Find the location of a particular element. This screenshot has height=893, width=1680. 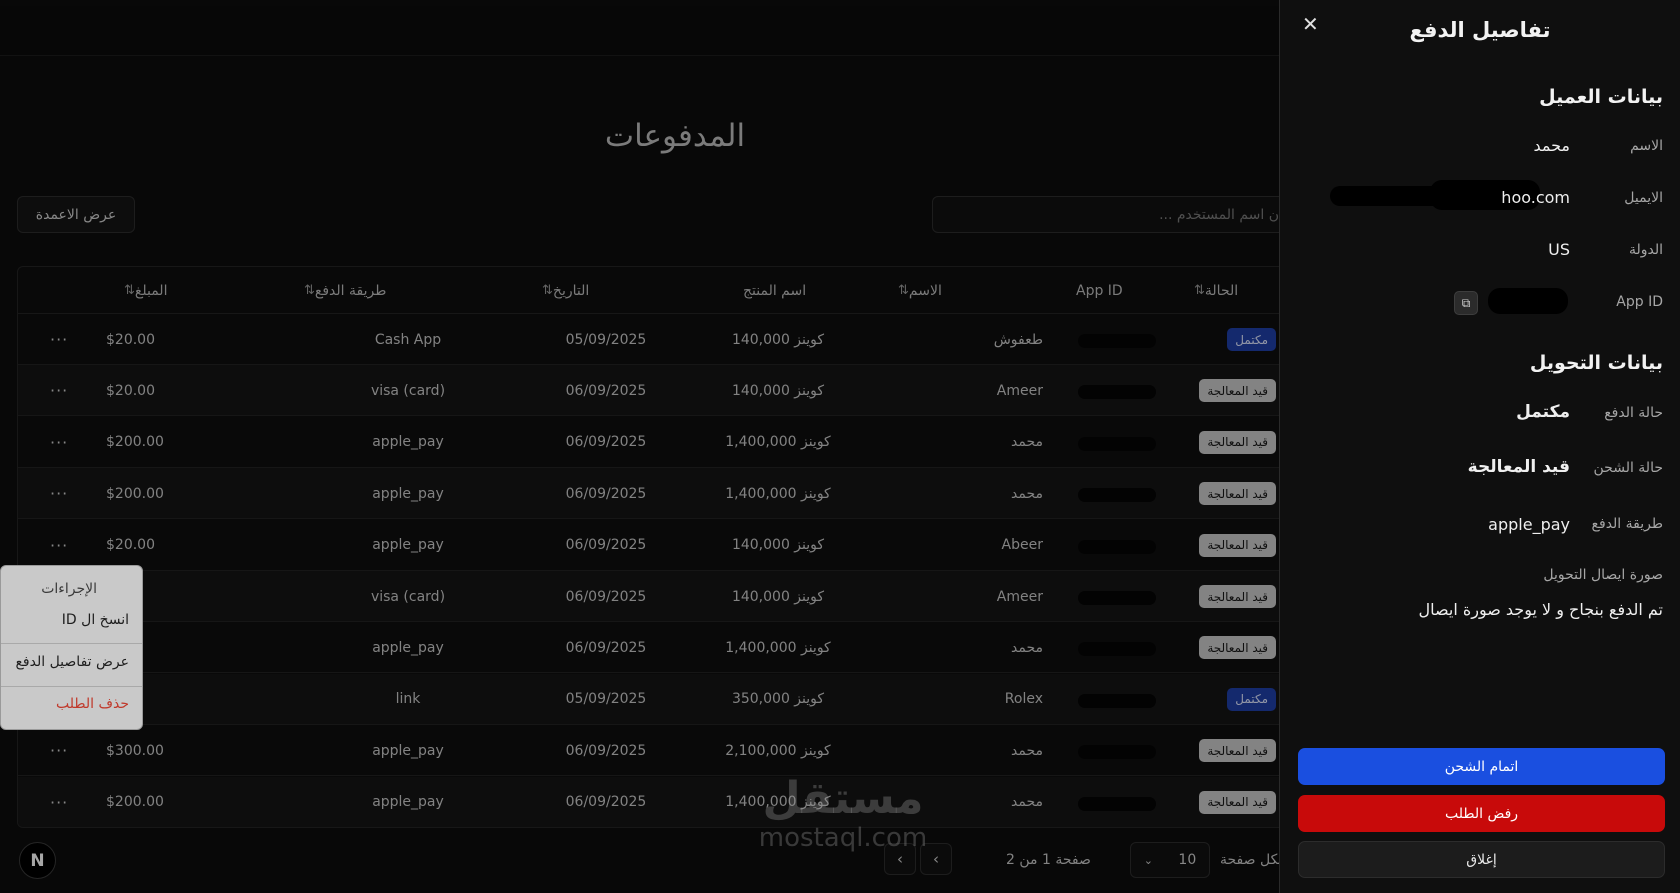

name-label: الاسم is located at coordinates (1646, 146).